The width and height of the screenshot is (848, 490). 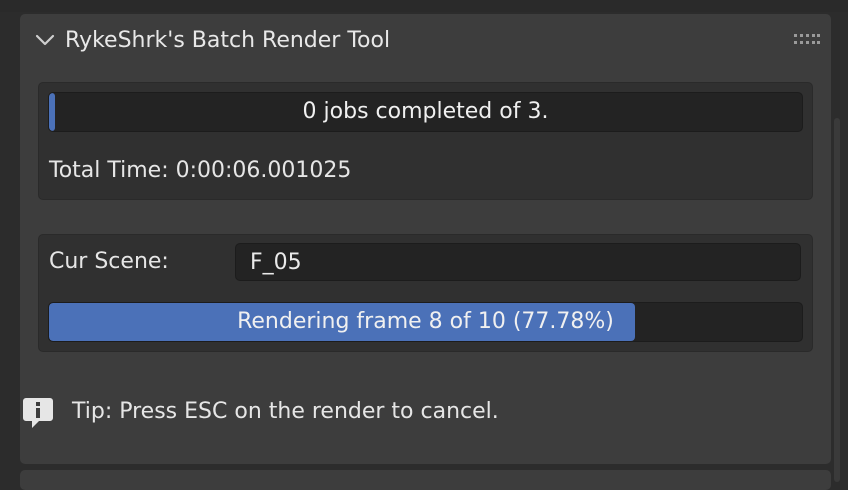 I want to click on tip-text: Tip: Press ESC on the render to cancel., so click(x=285, y=411).